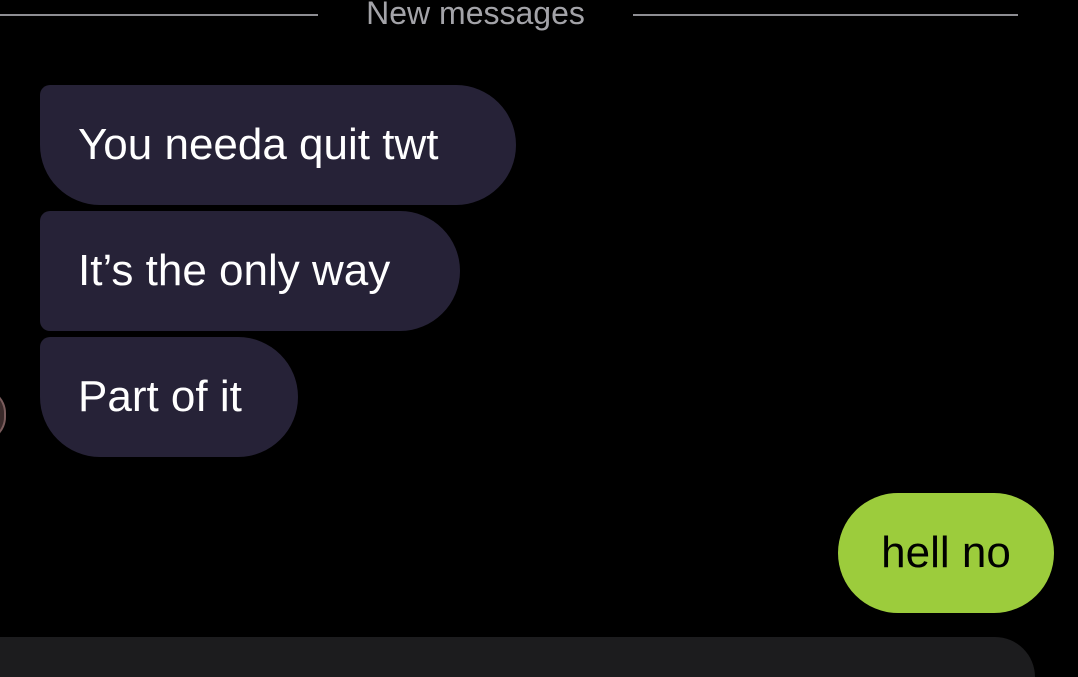 This screenshot has width=1078, height=677. Describe the element at coordinates (169, 397) in the screenshot. I see `message-bubble-incoming: Part of it` at that location.